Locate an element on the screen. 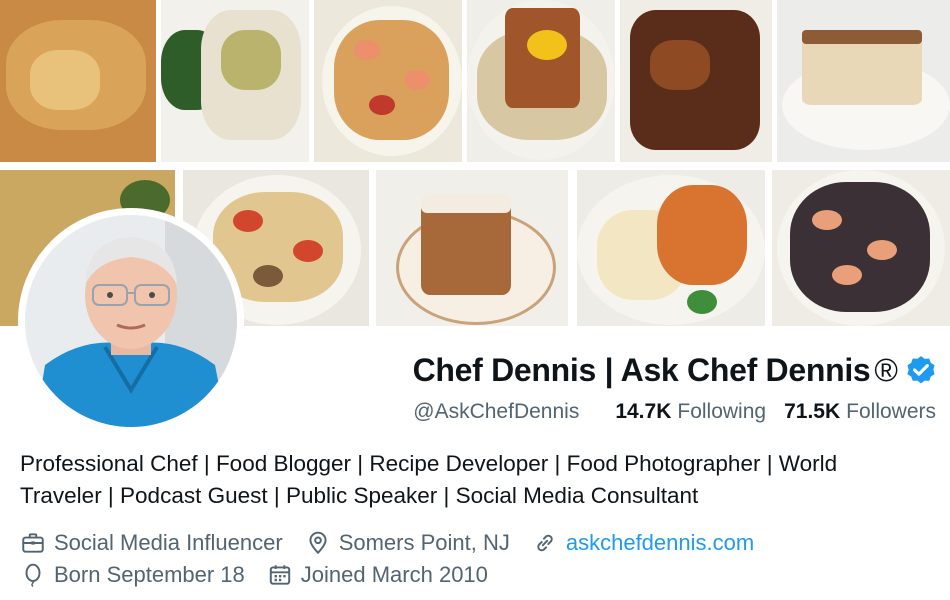 This screenshot has height=600, width=950. birthday-item: Born September 18 is located at coordinates (132, 575).